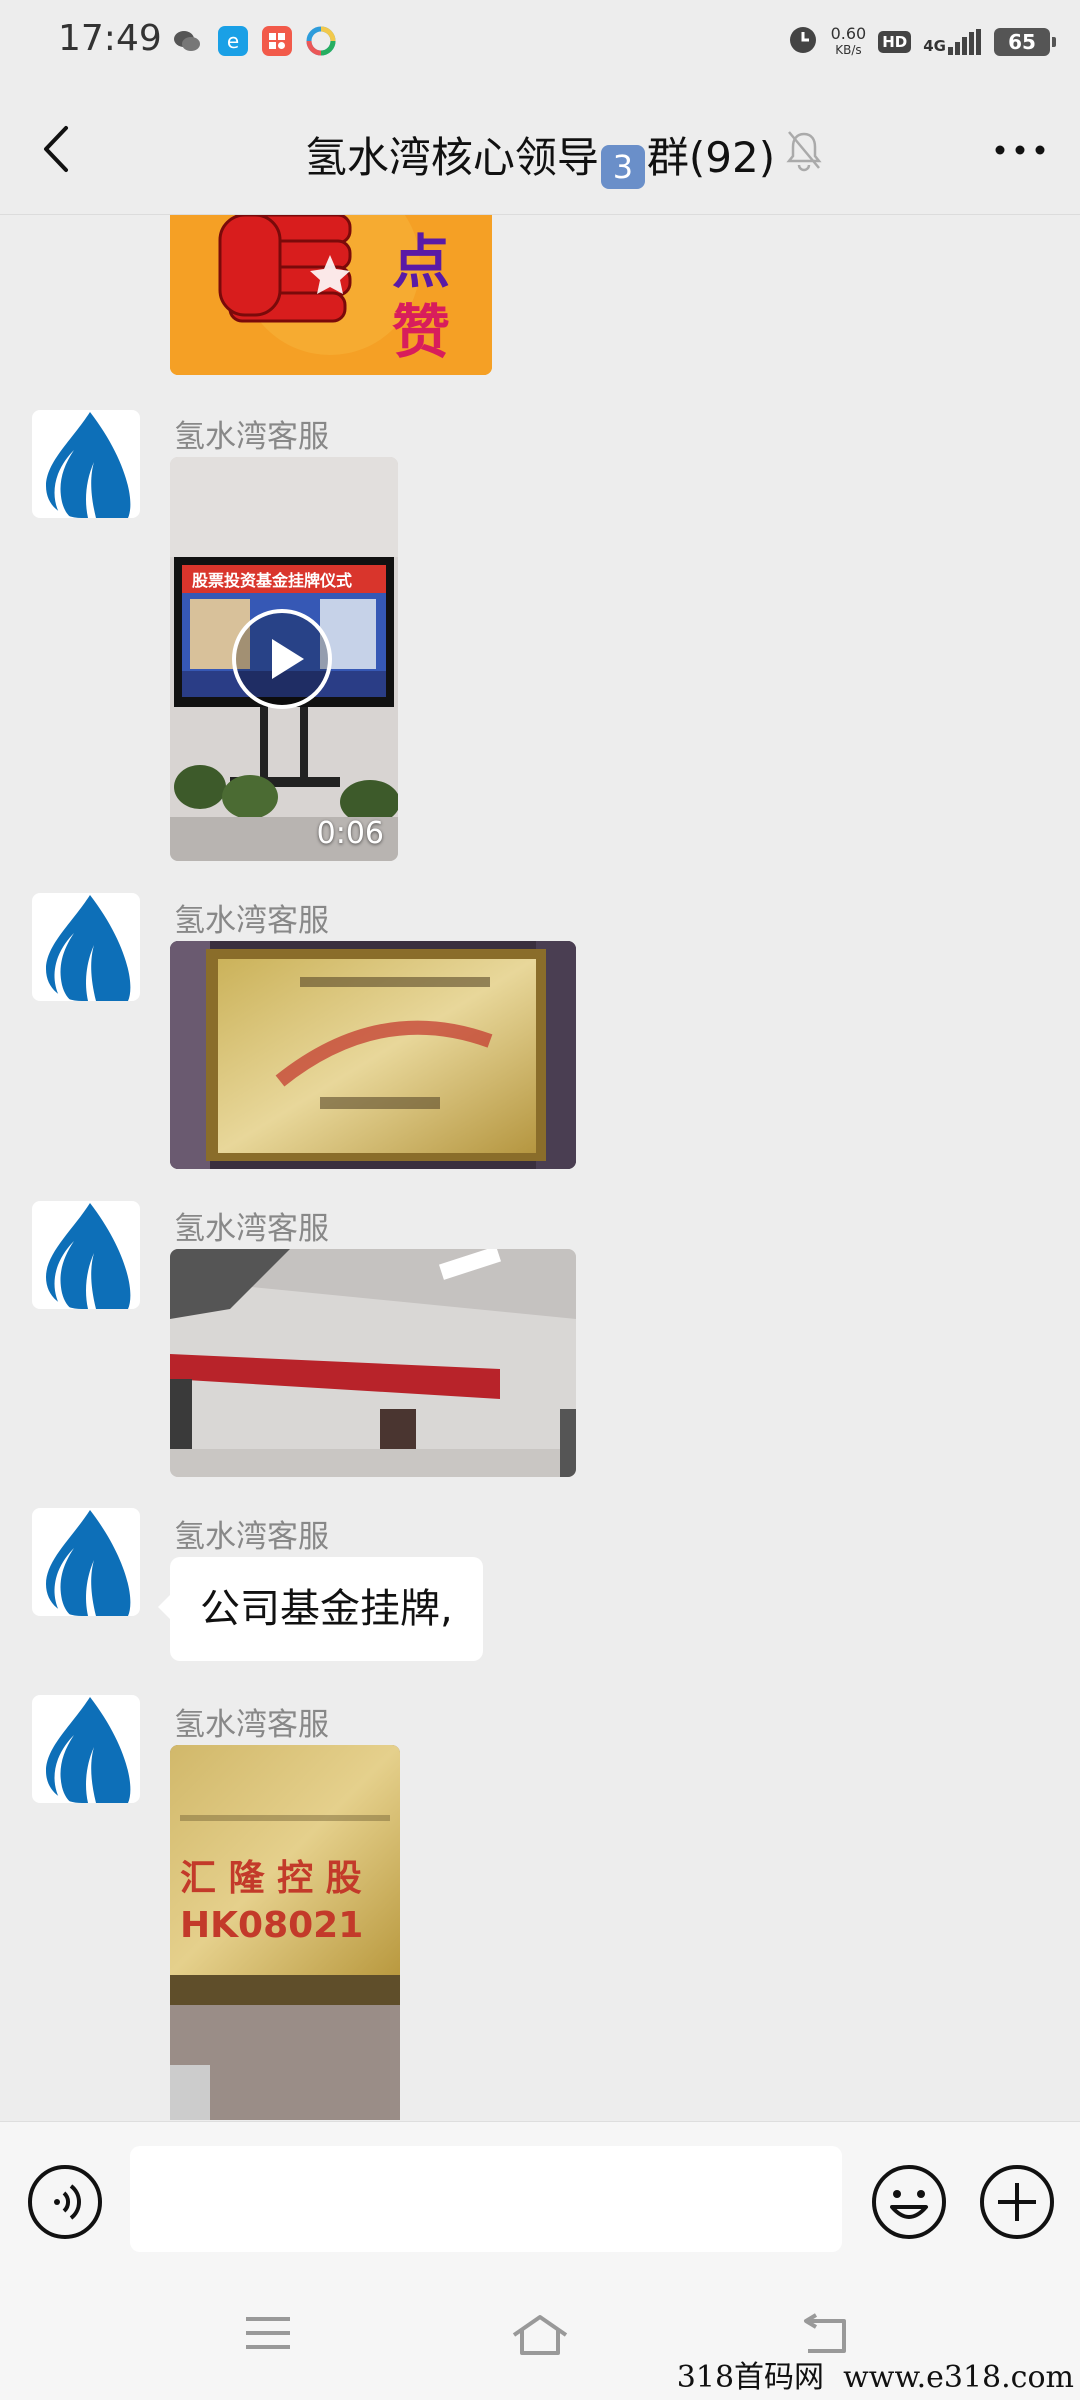 The height and width of the screenshot is (2400, 1080). What do you see at coordinates (373, 1363) in the screenshot?
I see `banner-room-image-message` at bounding box center [373, 1363].